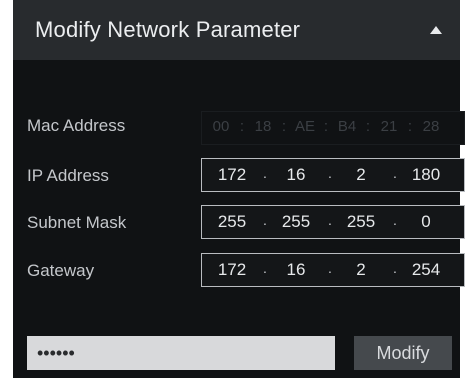  I want to click on gateway-octet-2: 16, so click(296, 270).